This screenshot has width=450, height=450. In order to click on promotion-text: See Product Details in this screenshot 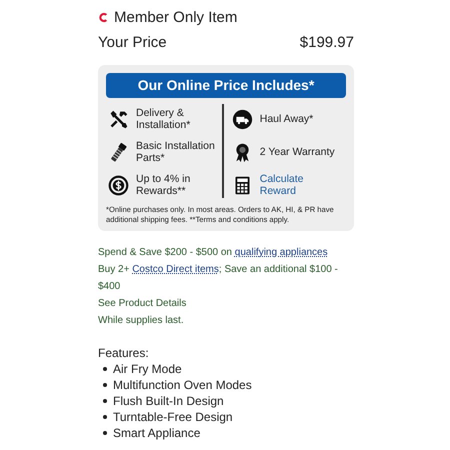, I will do `click(143, 304)`.